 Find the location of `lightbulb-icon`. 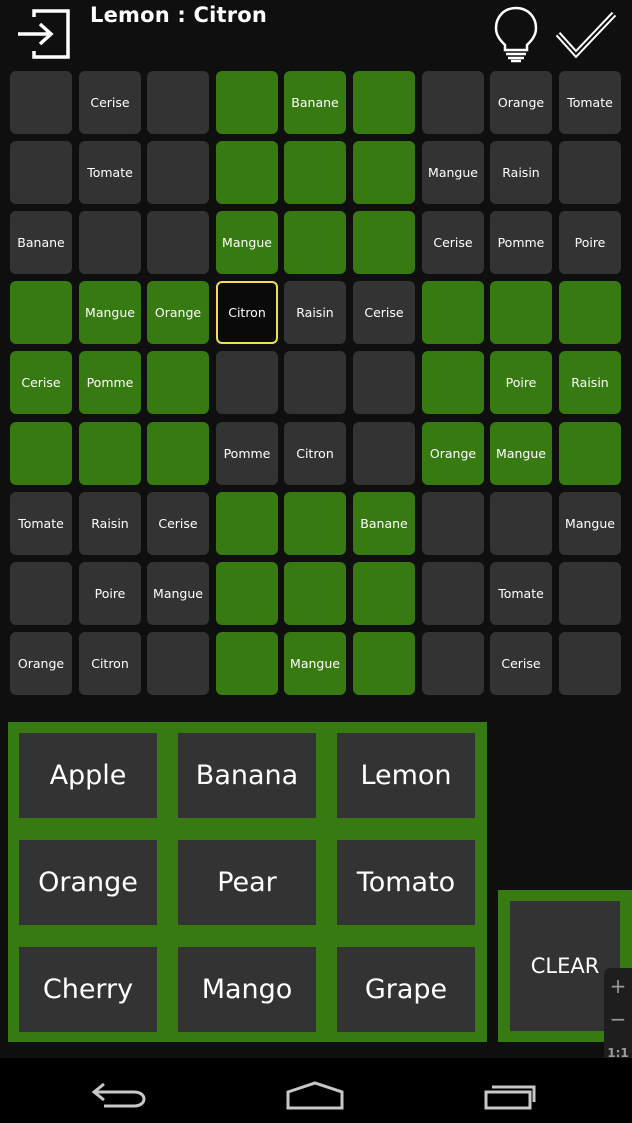

lightbulb-icon is located at coordinates (516, 34).